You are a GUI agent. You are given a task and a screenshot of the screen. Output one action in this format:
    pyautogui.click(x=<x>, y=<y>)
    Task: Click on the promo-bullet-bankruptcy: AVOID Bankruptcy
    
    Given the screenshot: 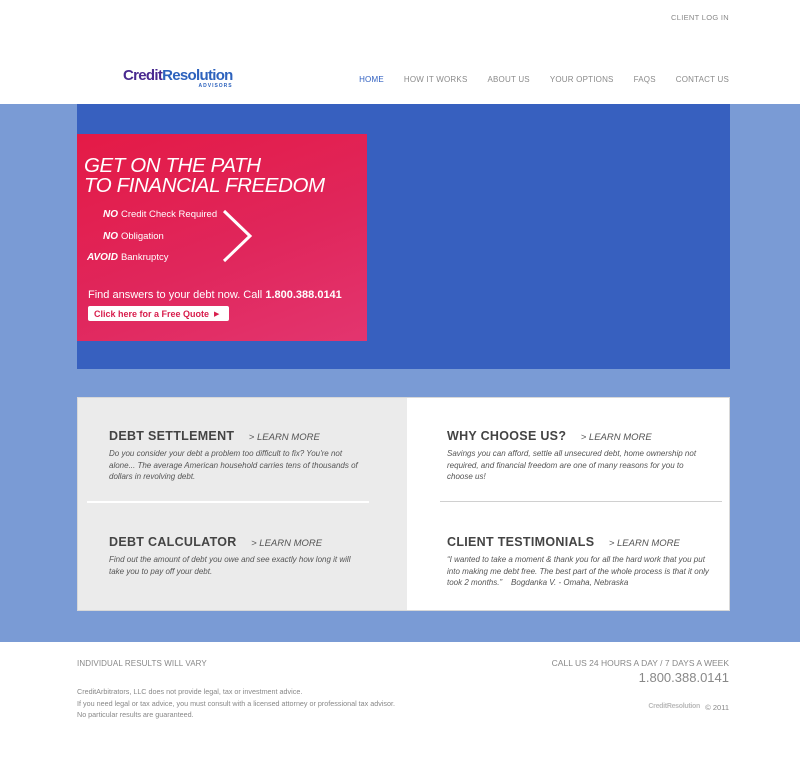 What is the action you would take?
    pyautogui.click(x=128, y=257)
    